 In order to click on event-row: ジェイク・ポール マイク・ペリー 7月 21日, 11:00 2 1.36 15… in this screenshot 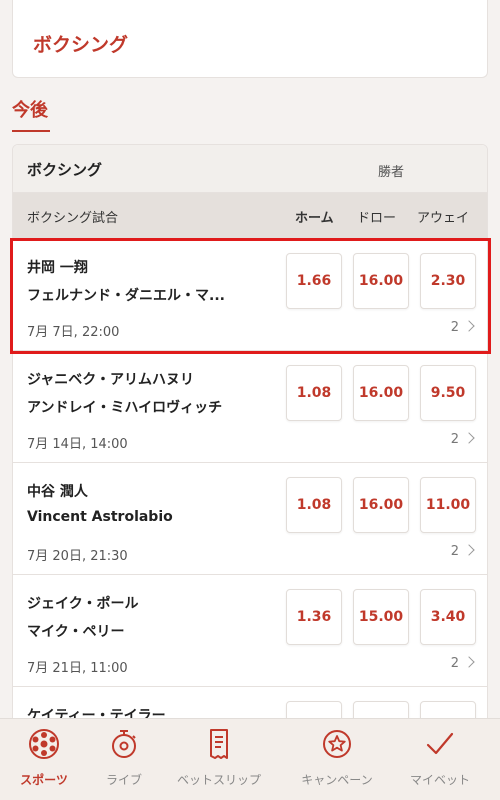, I will do `click(250, 631)`.